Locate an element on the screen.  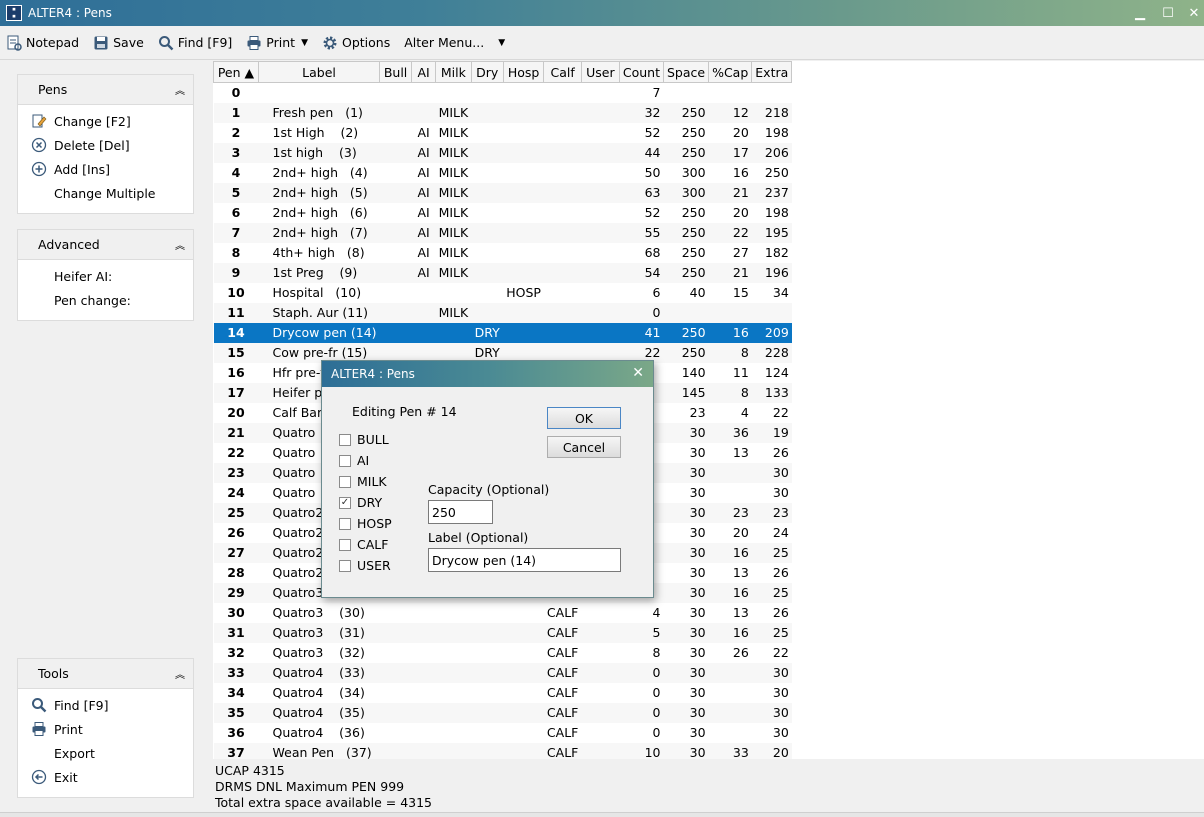
checkbox-milk: MILK is located at coordinates (363, 481).